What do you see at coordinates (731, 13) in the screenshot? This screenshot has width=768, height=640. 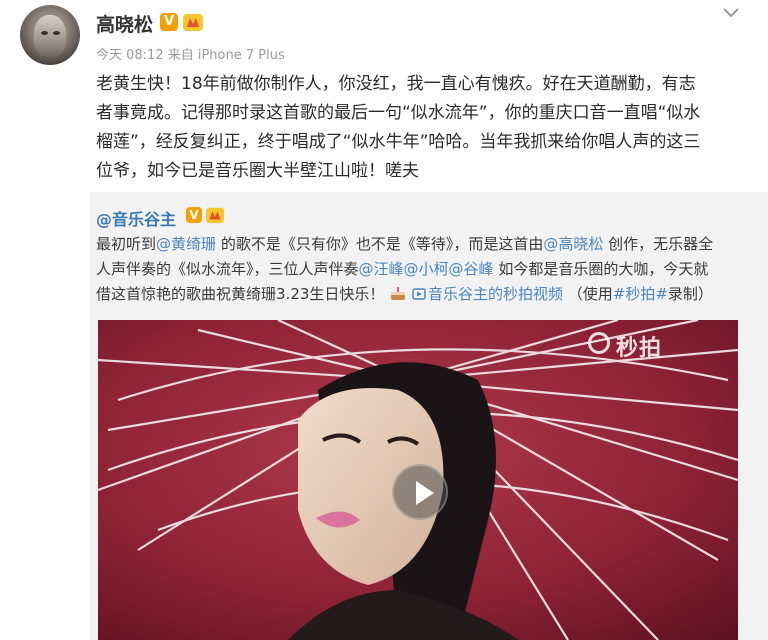 I see `more-icon` at bounding box center [731, 13].